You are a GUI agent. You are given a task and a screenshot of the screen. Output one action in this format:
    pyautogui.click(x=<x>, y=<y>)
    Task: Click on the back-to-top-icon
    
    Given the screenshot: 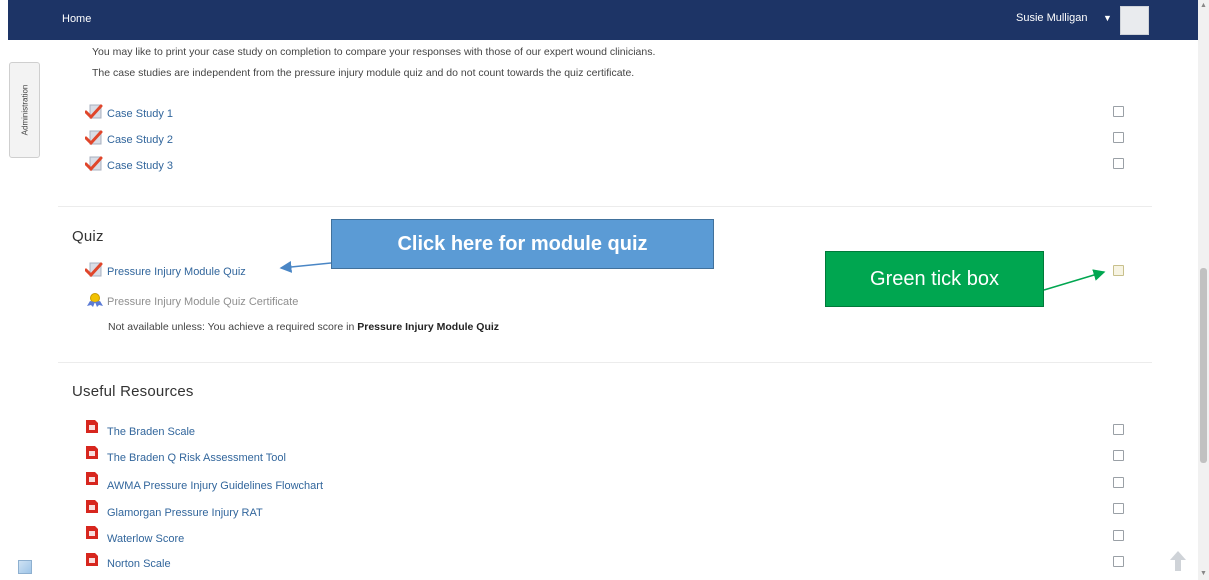 What is the action you would take?
    pyautogui.click(x=1178, y=561)
    